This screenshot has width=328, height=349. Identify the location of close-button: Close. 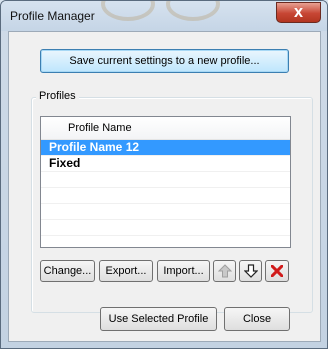
(257, 319).